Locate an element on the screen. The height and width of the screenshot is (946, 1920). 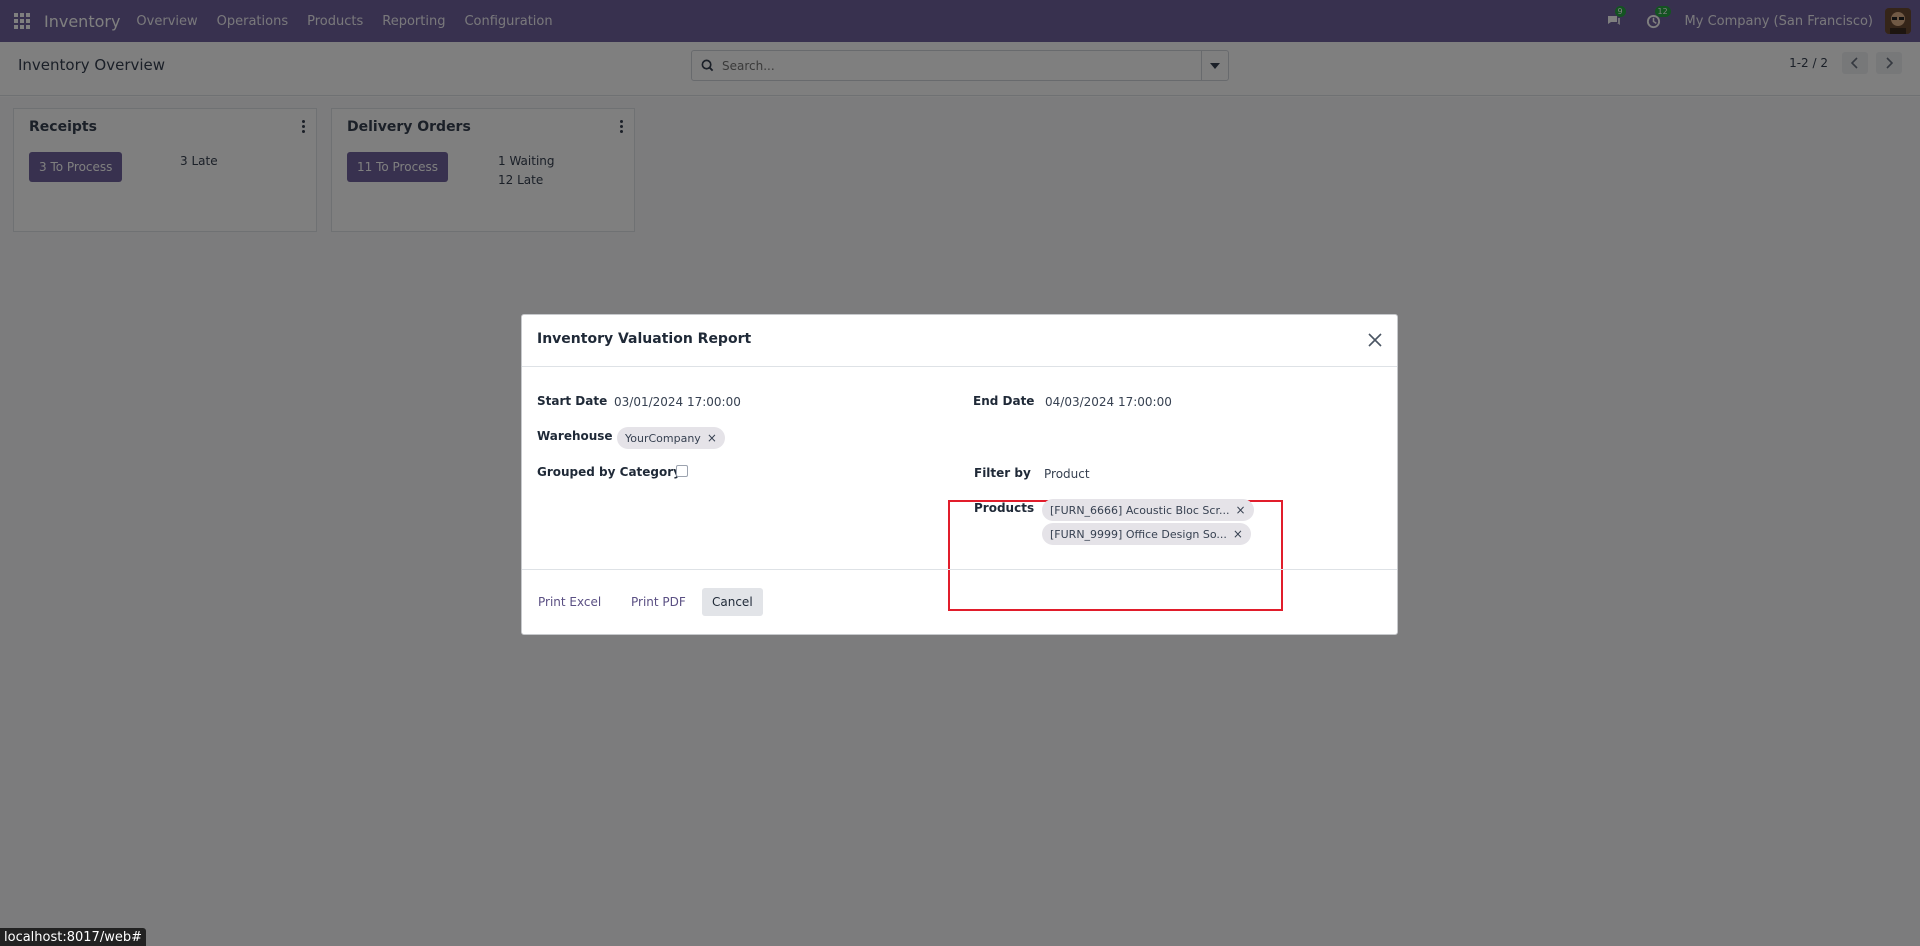
print-excel-button: Print Excel is located at coordinates (569, 602).